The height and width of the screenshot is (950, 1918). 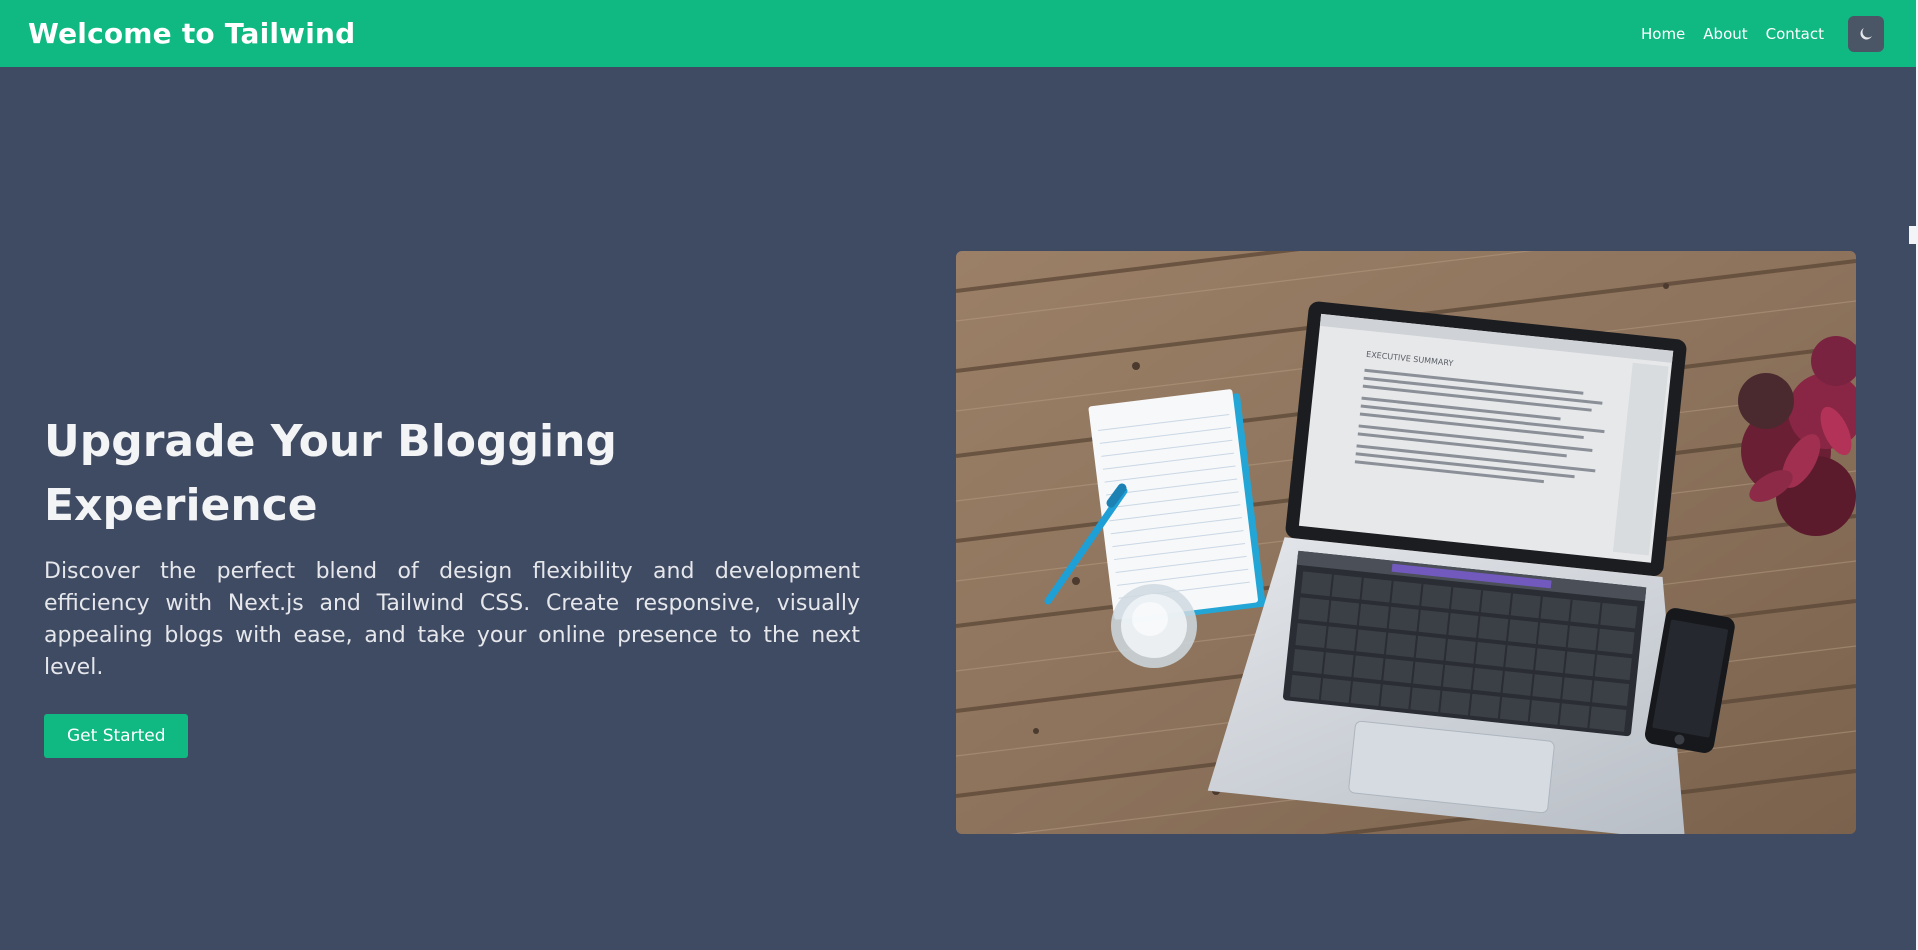 I want to click on nav-link-about: About, so click(x=1725, y=34).